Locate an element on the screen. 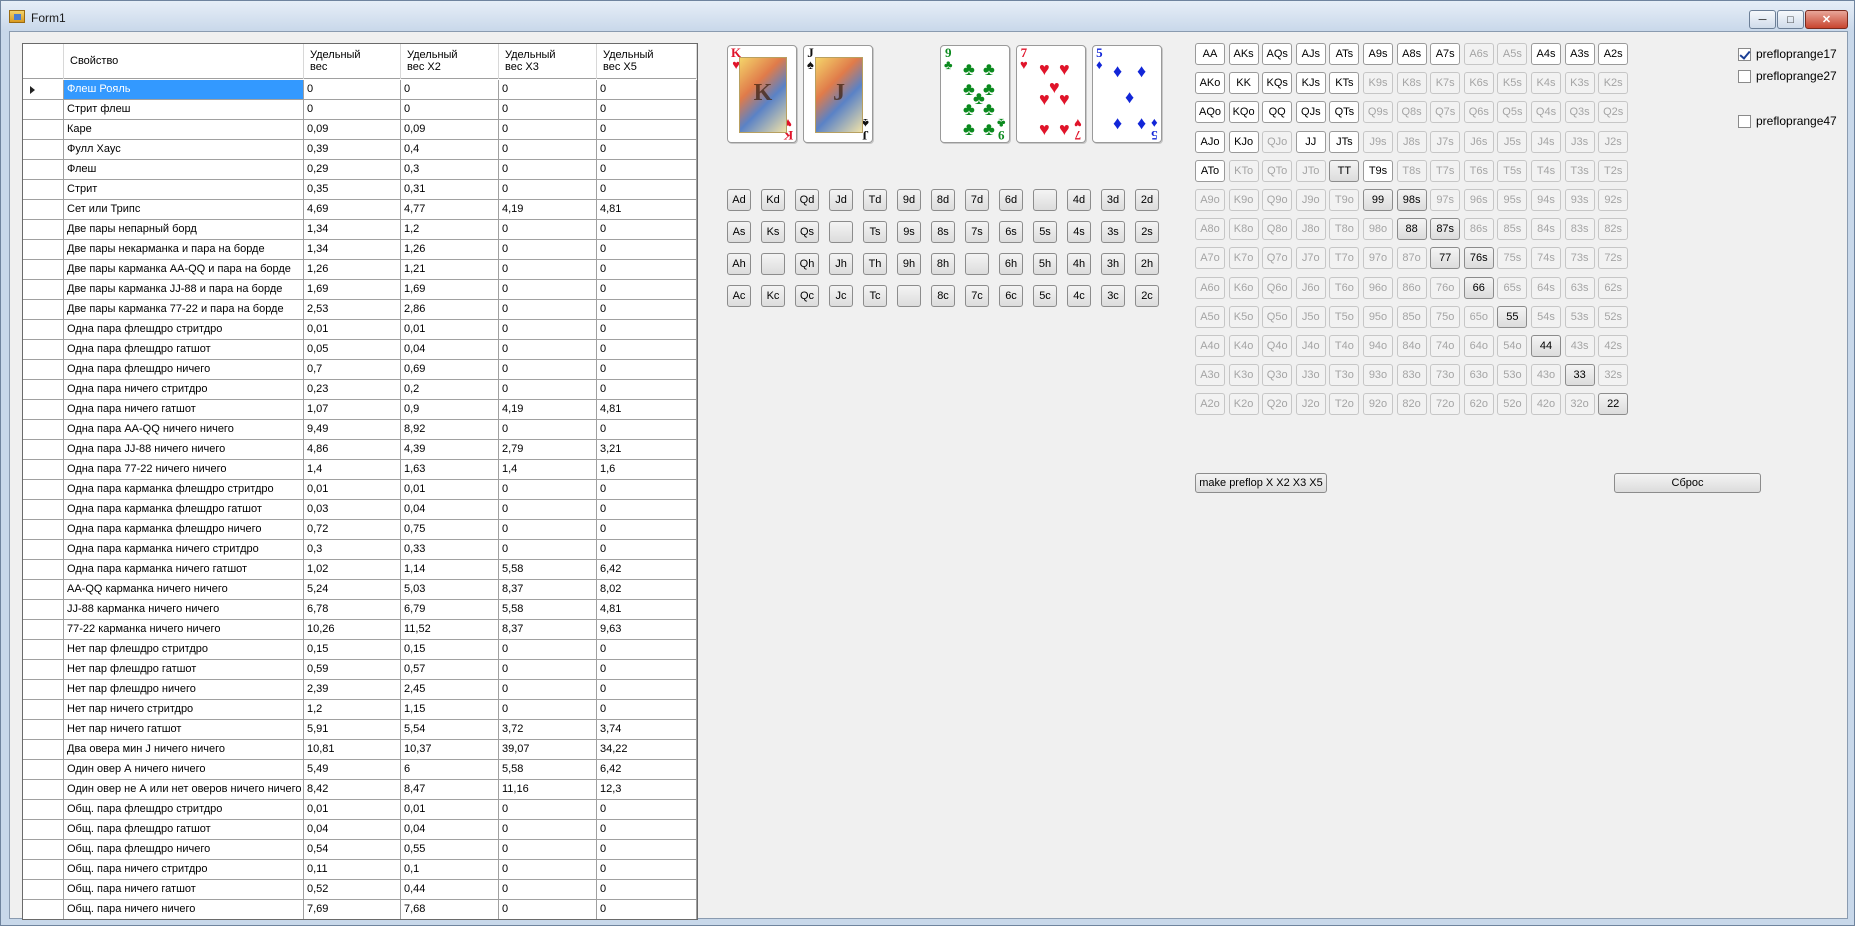 This screenshot has height=926, width=1855. range-button-83o: 83o is located at coordinates (1411, 375).